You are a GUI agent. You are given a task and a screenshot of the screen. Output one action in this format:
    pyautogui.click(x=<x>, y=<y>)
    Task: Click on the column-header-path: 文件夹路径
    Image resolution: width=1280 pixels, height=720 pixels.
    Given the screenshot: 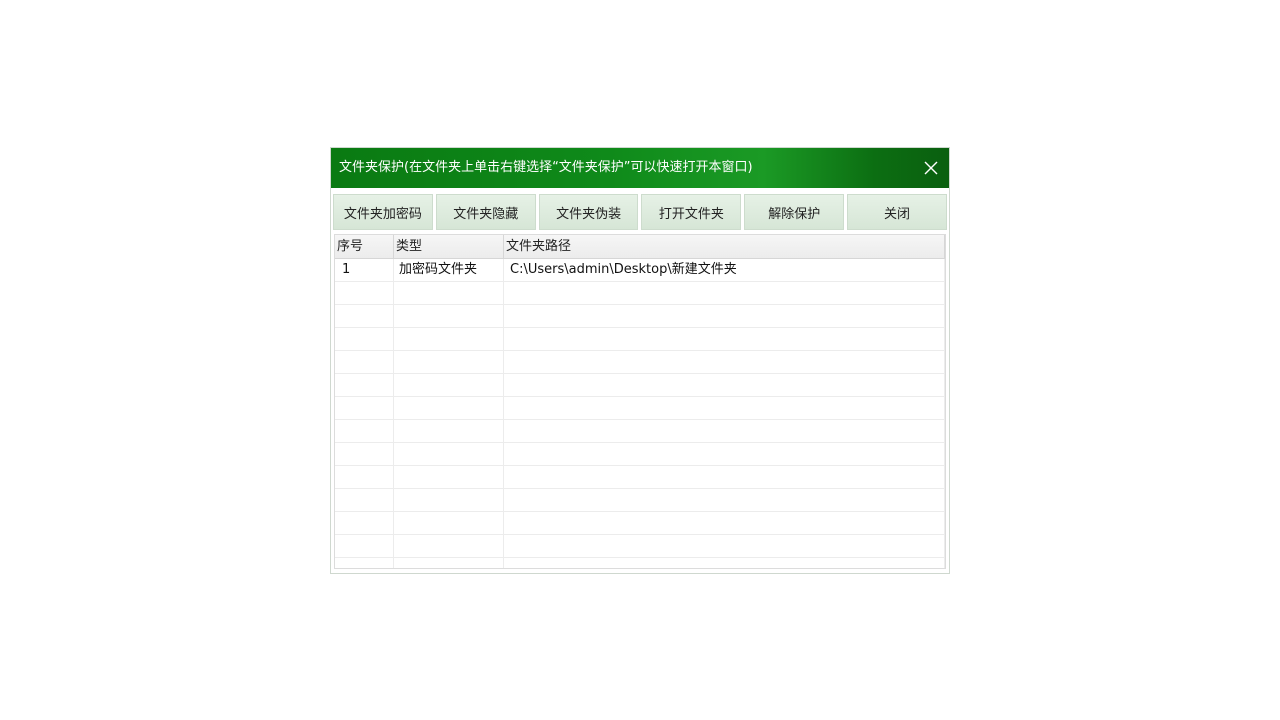 What is the action you would take?
    pyautogui.click(x=724, y=246)
    